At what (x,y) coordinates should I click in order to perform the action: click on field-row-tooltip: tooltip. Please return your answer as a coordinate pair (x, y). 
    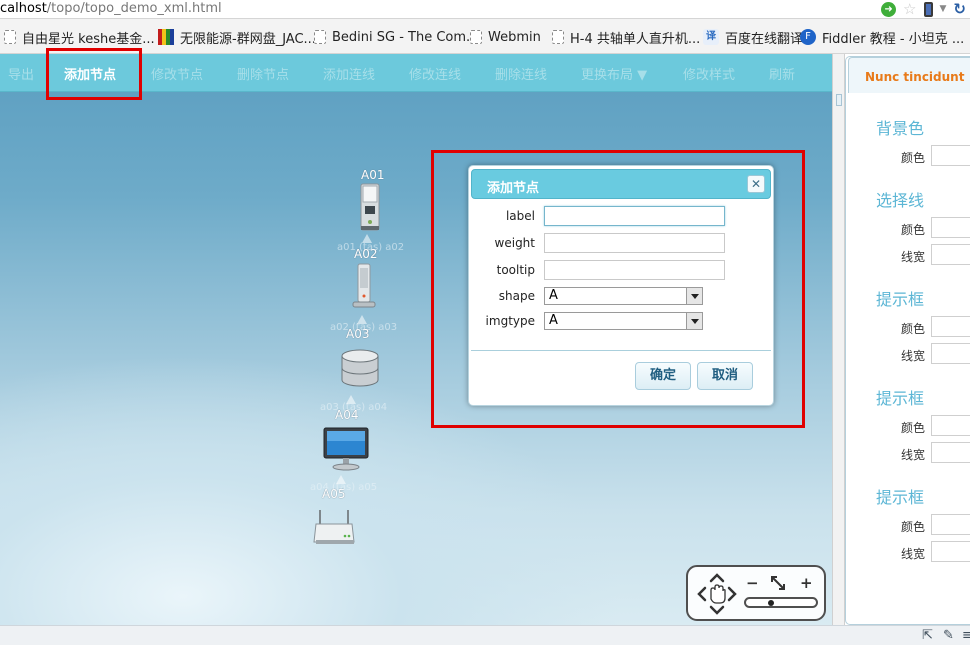
    Looking at the image, I should click on (622, 271).